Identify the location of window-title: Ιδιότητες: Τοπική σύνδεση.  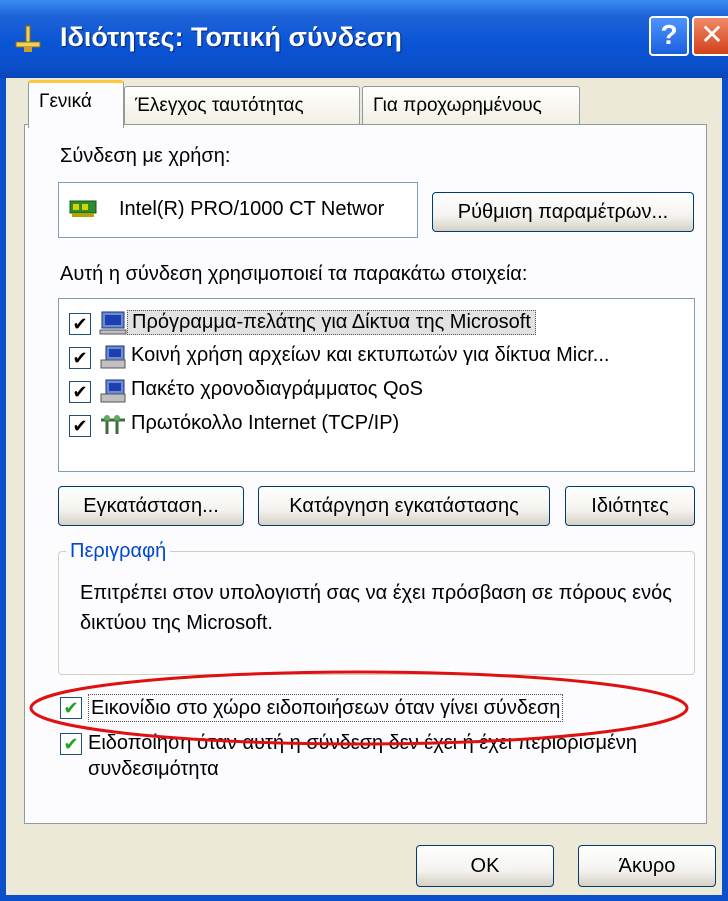
(231, 37).